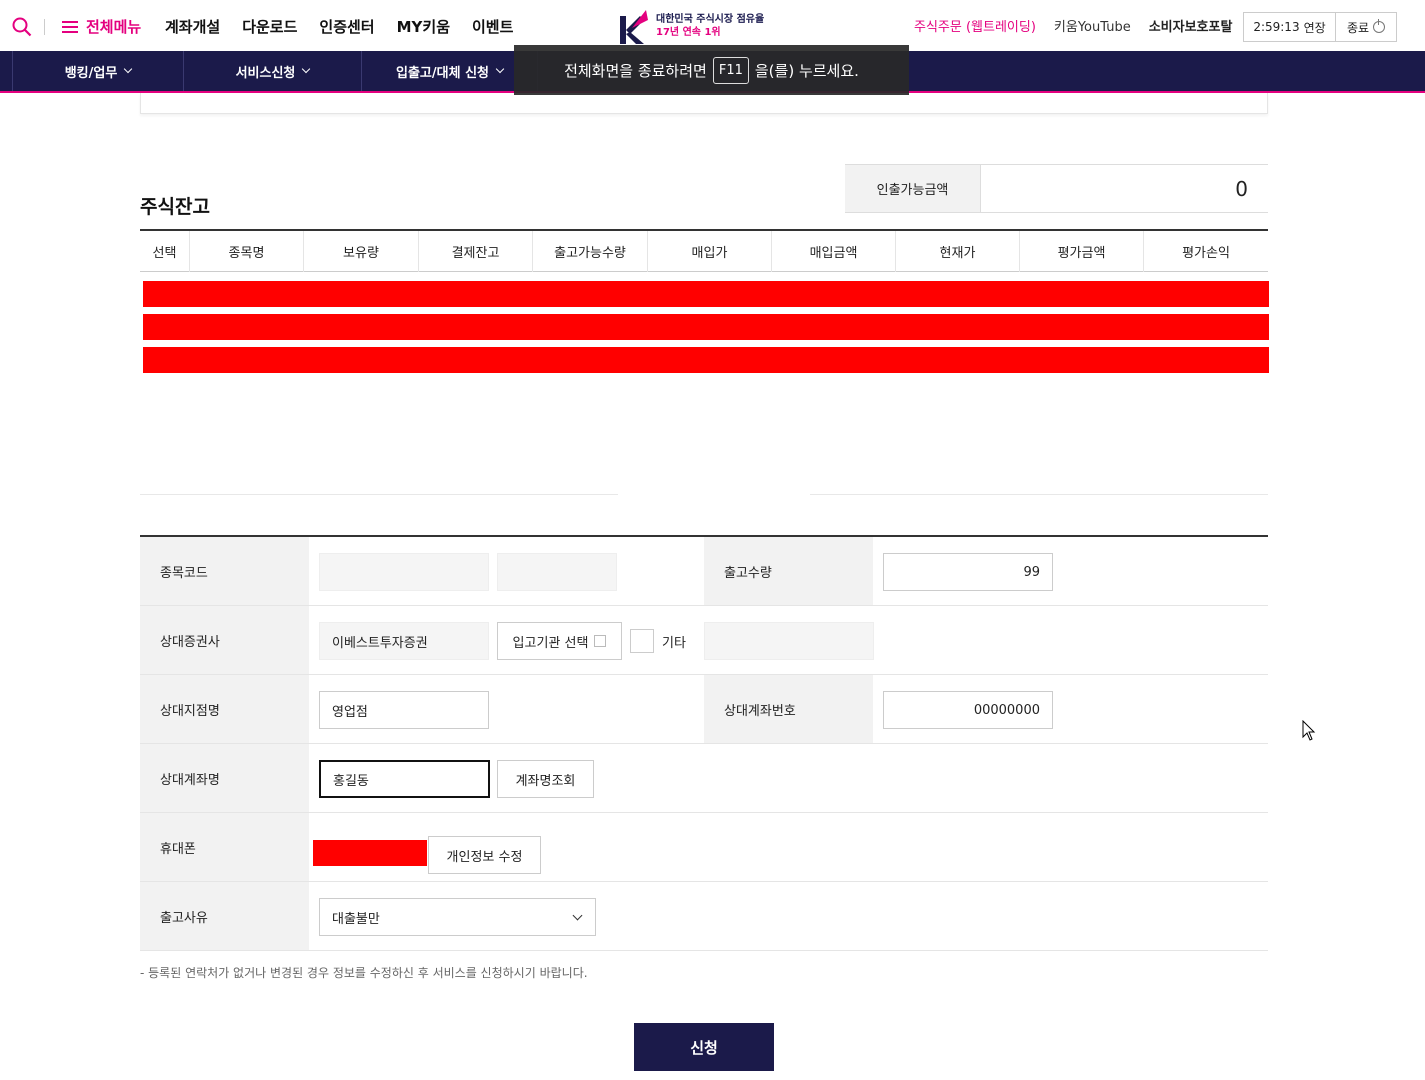 The image size is (1425, 1080). I want to click on nav-banking: 뱅킹/업무, so click(98, 71).